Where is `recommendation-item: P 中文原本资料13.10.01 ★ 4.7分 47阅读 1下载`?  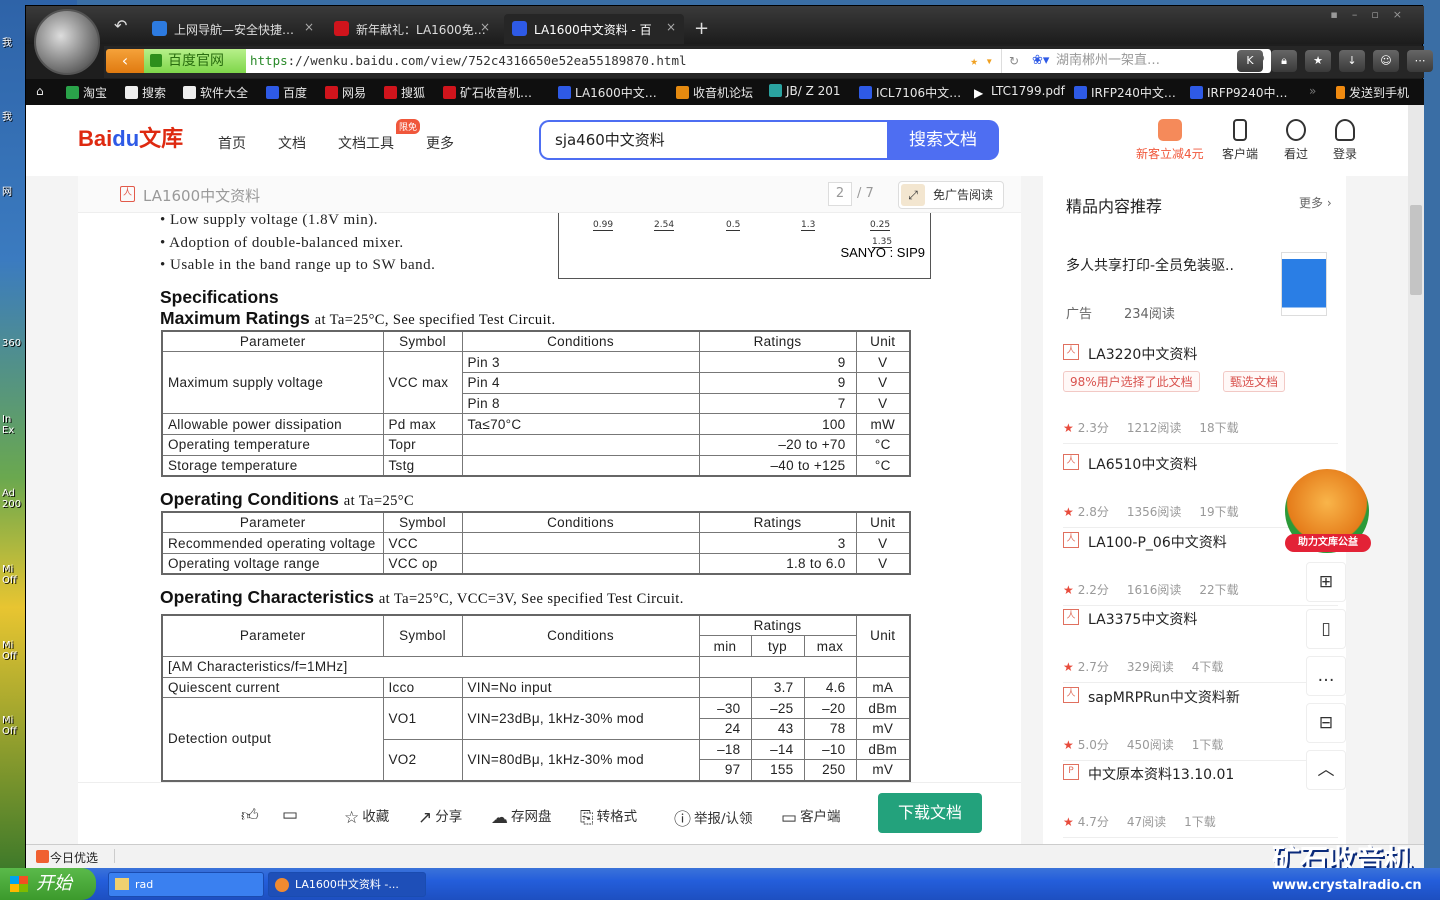
recommendation-item: P 中文原本资料13.10.01 ★ 4.7分 47阅读 1下载 is located at coordinates (1200, 799).